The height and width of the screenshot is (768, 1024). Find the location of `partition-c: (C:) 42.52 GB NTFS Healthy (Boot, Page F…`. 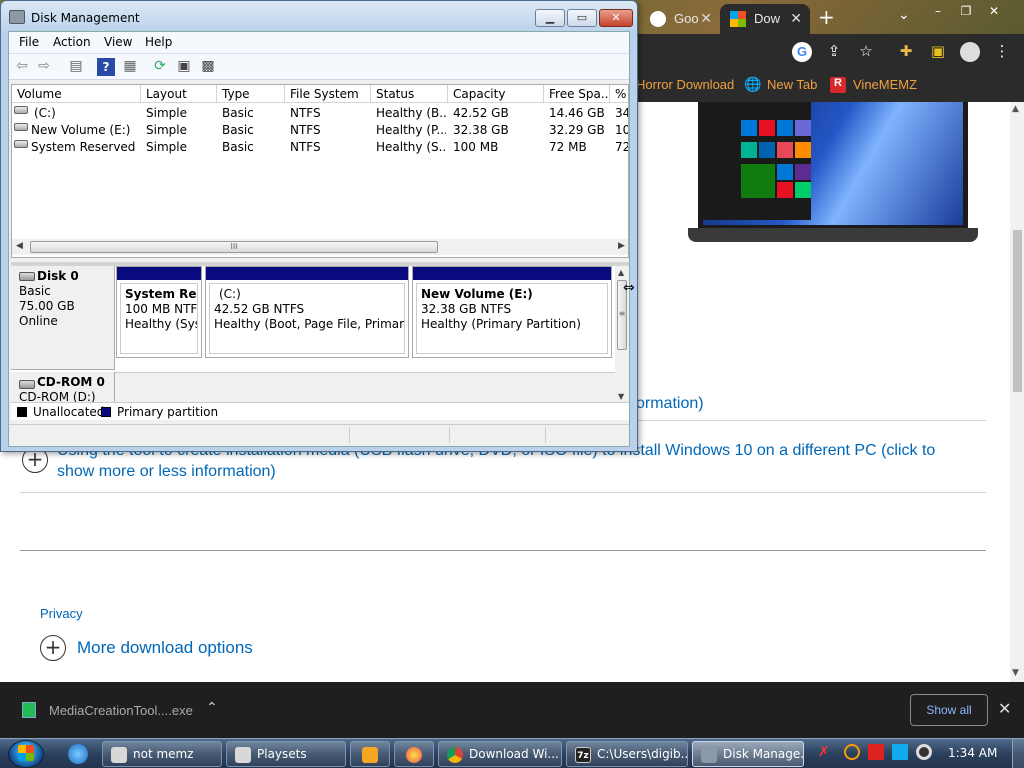

partition-c: (C:) 42.52 GB NTFS Healthy (Boot, Page F… is located at coordinates (307, 312).